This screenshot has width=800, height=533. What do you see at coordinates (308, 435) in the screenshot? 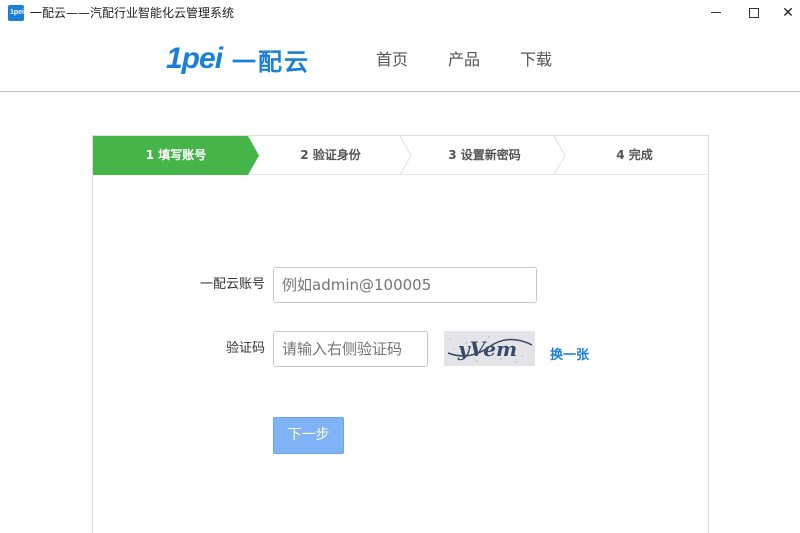
I see `next-step-button: 下一步` at bounding box center [308, 435].